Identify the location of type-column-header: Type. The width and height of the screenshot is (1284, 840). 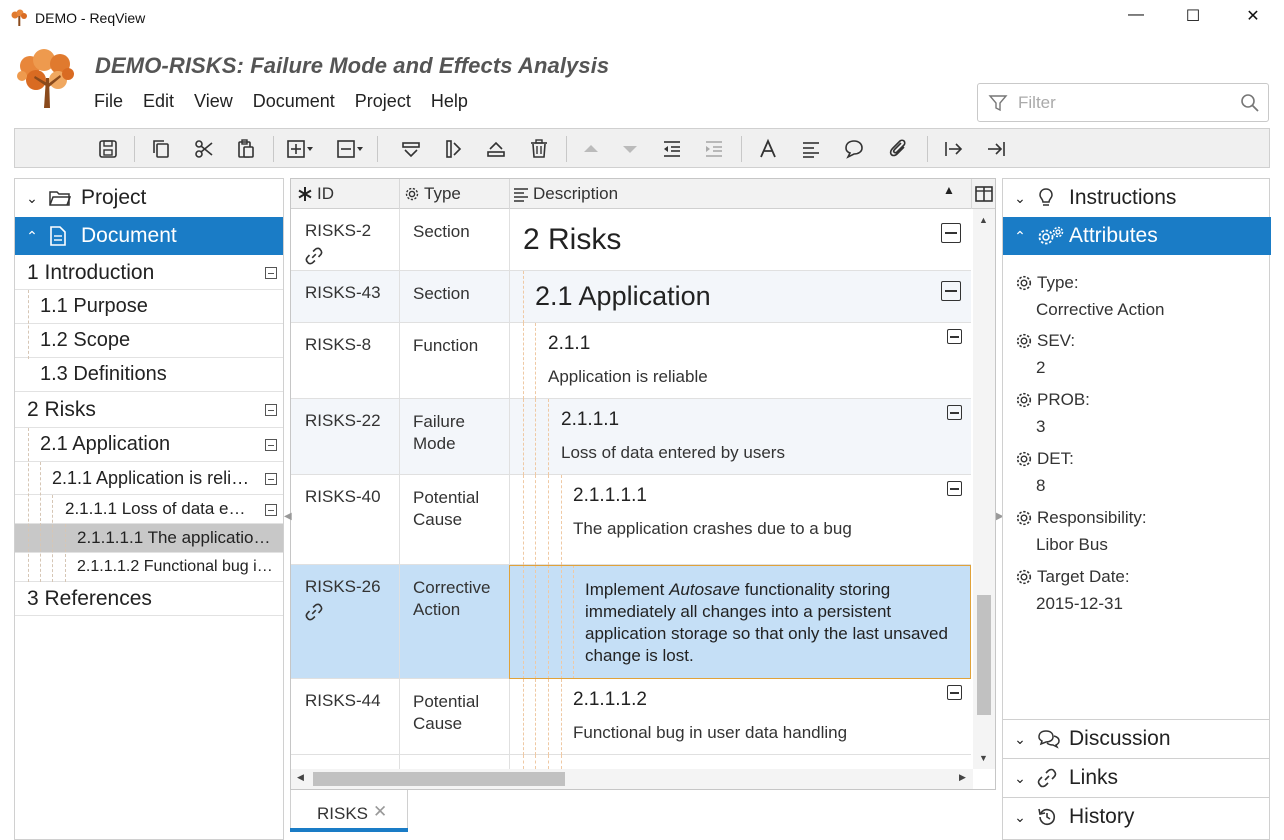
(432, 194).